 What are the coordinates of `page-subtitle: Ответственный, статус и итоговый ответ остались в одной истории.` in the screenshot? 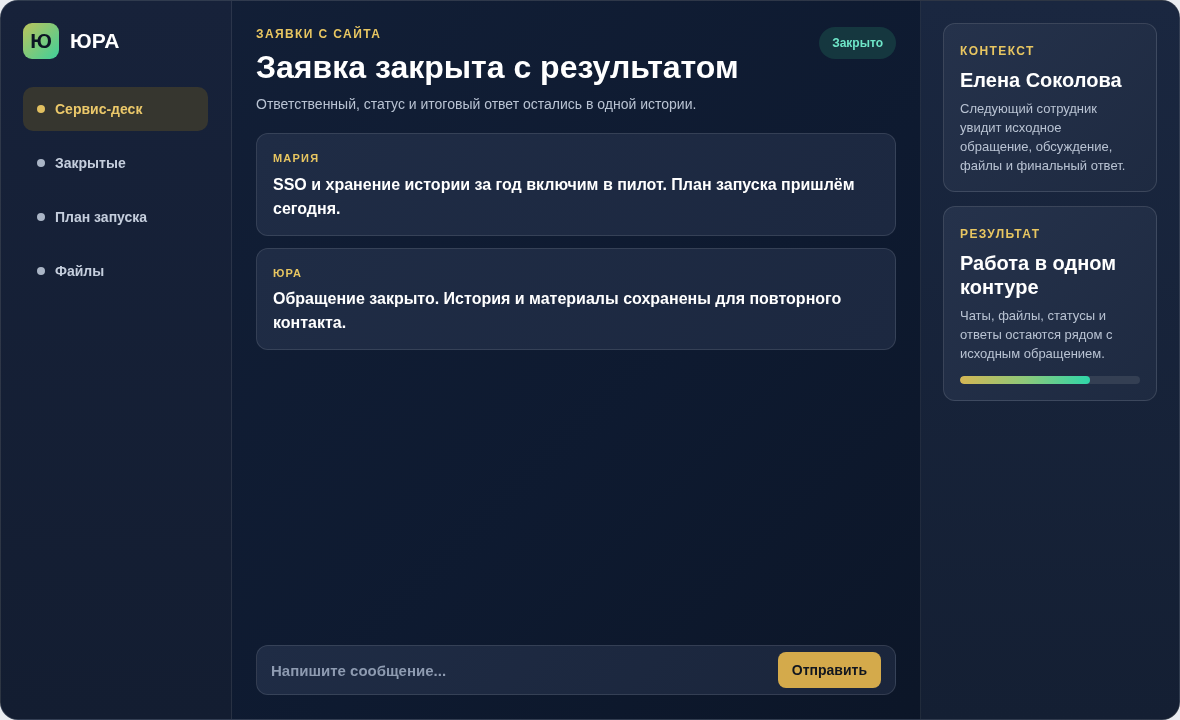 It's located at (477, 104).